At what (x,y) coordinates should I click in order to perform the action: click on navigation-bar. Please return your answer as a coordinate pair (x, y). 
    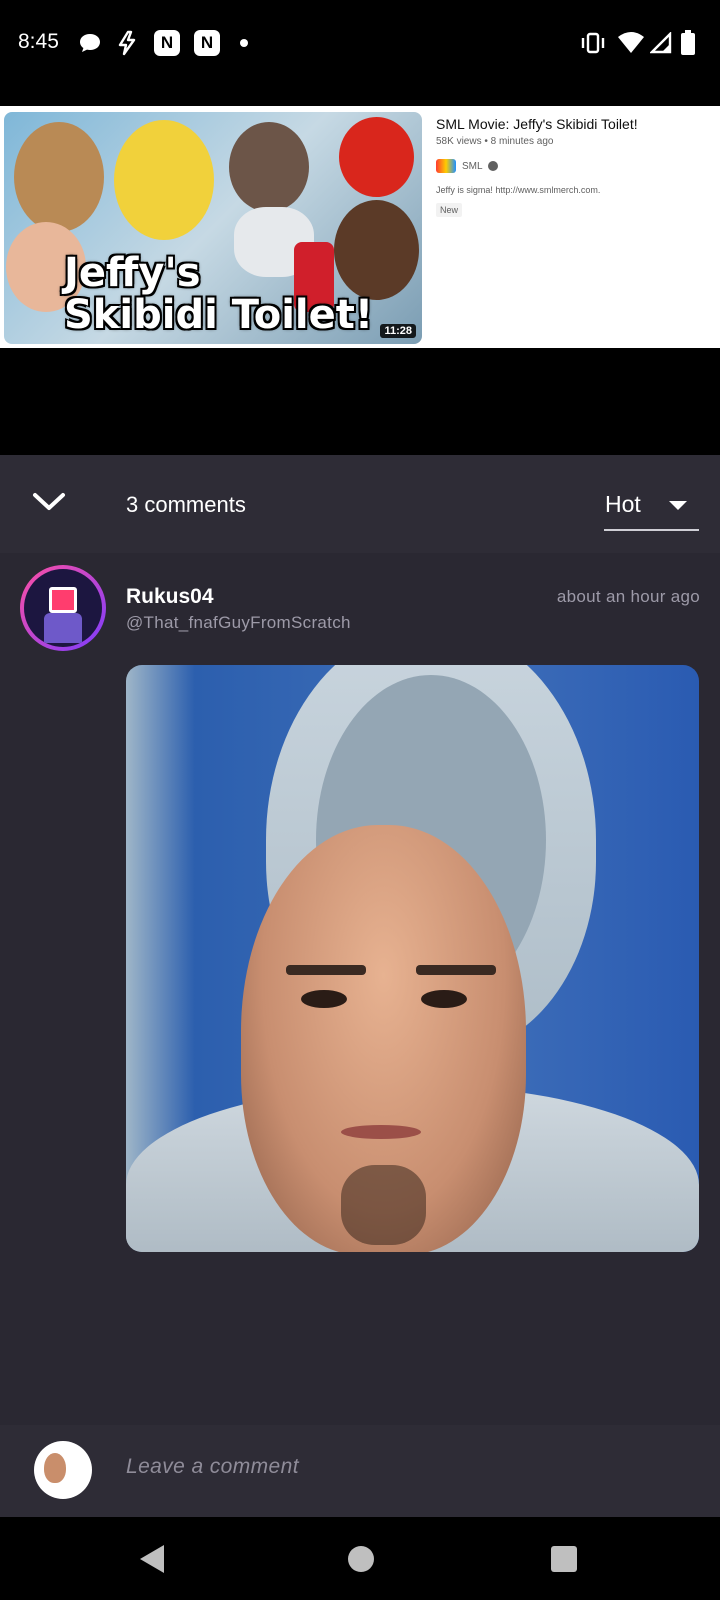
    Looking at the image, I should click on (360, 1558).